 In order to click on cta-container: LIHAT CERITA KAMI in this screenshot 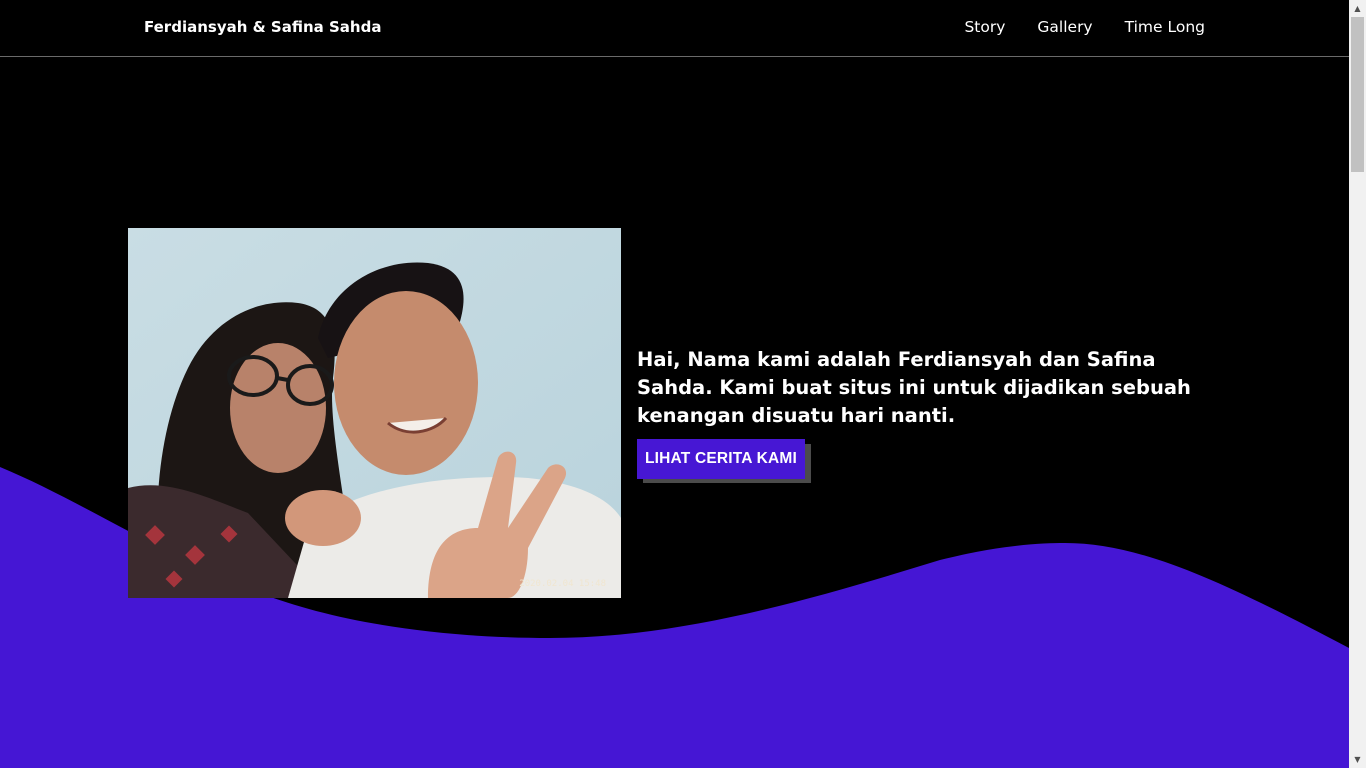, I will do `click(724, 461)`.